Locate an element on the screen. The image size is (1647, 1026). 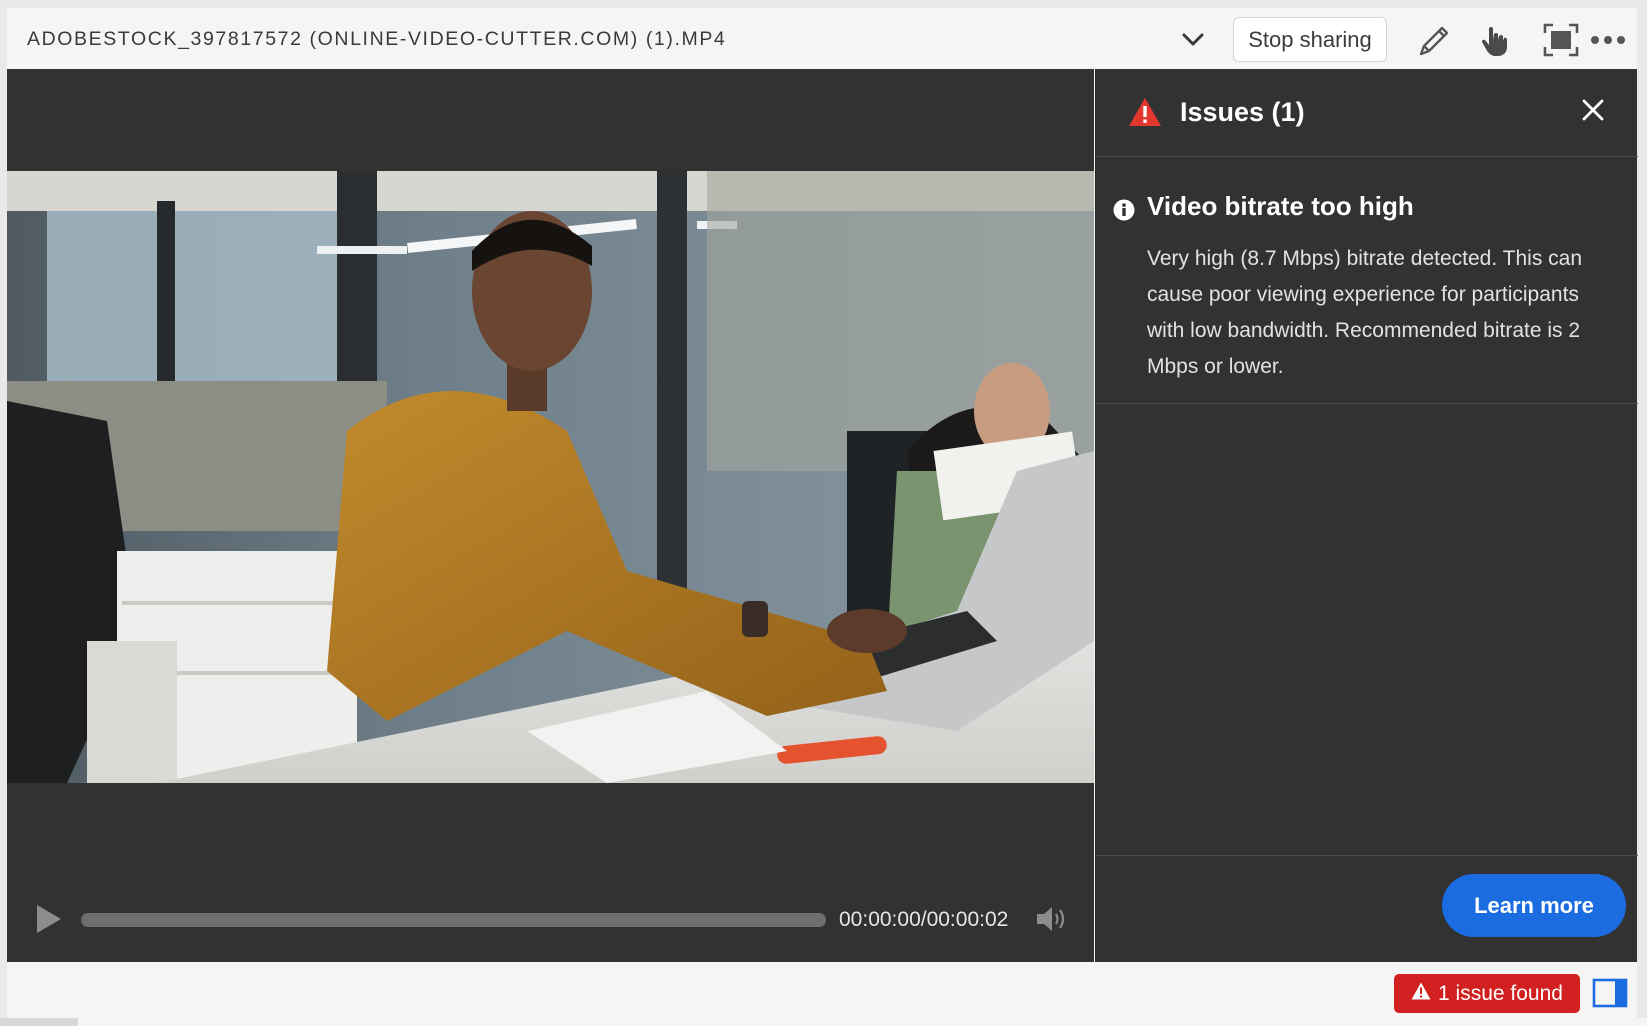
info-icon is located at coordinates (1124, 210).